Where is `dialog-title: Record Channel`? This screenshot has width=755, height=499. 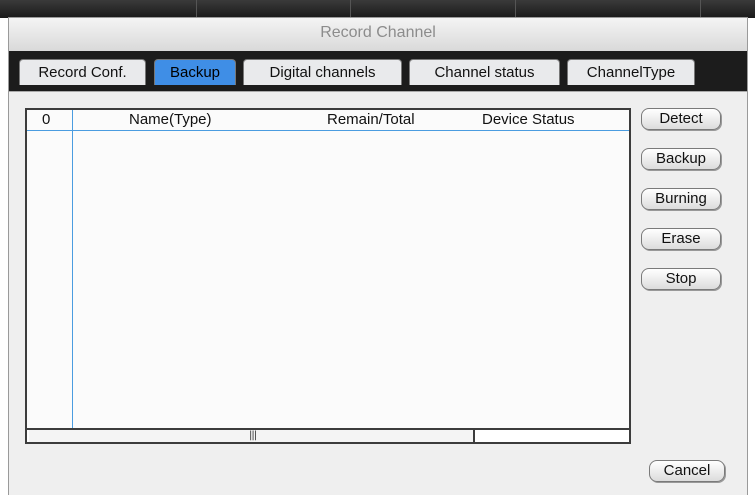
dialog-title: Record Channel is located at coordinates (378, 32).